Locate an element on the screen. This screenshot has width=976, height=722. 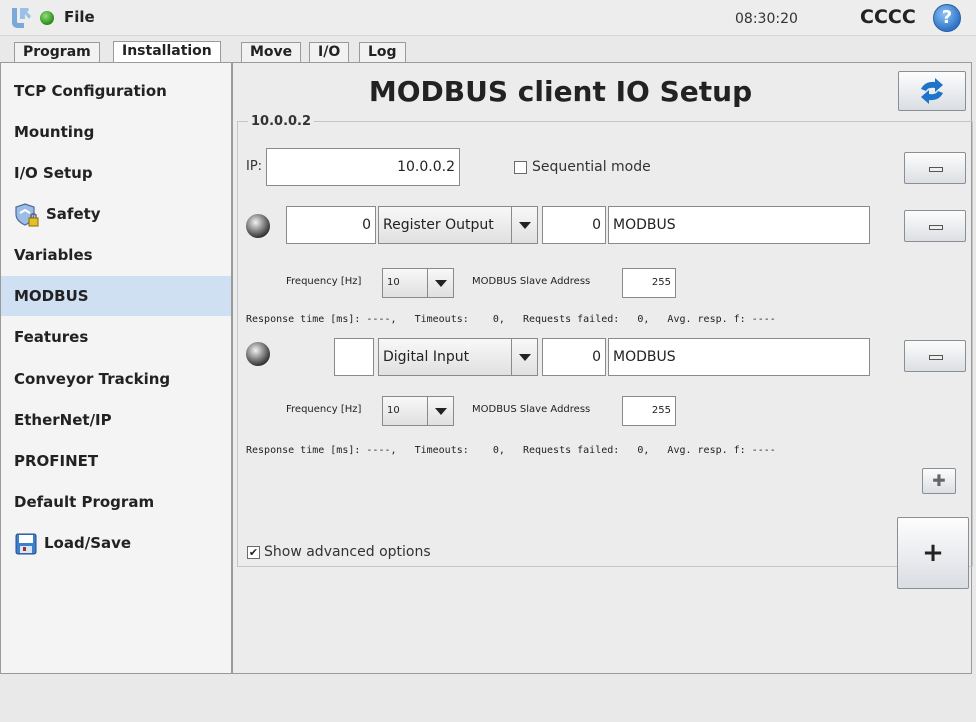
show-advanced-checkbox: ✔ is located at coordinates (253, 552).